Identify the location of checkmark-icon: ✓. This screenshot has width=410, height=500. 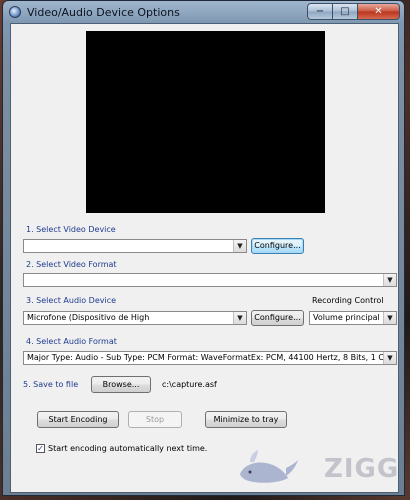
(40, 448).